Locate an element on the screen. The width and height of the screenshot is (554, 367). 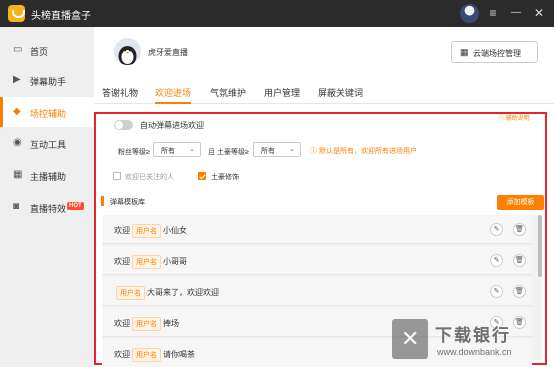
auto-welcome-toggle is located at coordinates (123, 125).